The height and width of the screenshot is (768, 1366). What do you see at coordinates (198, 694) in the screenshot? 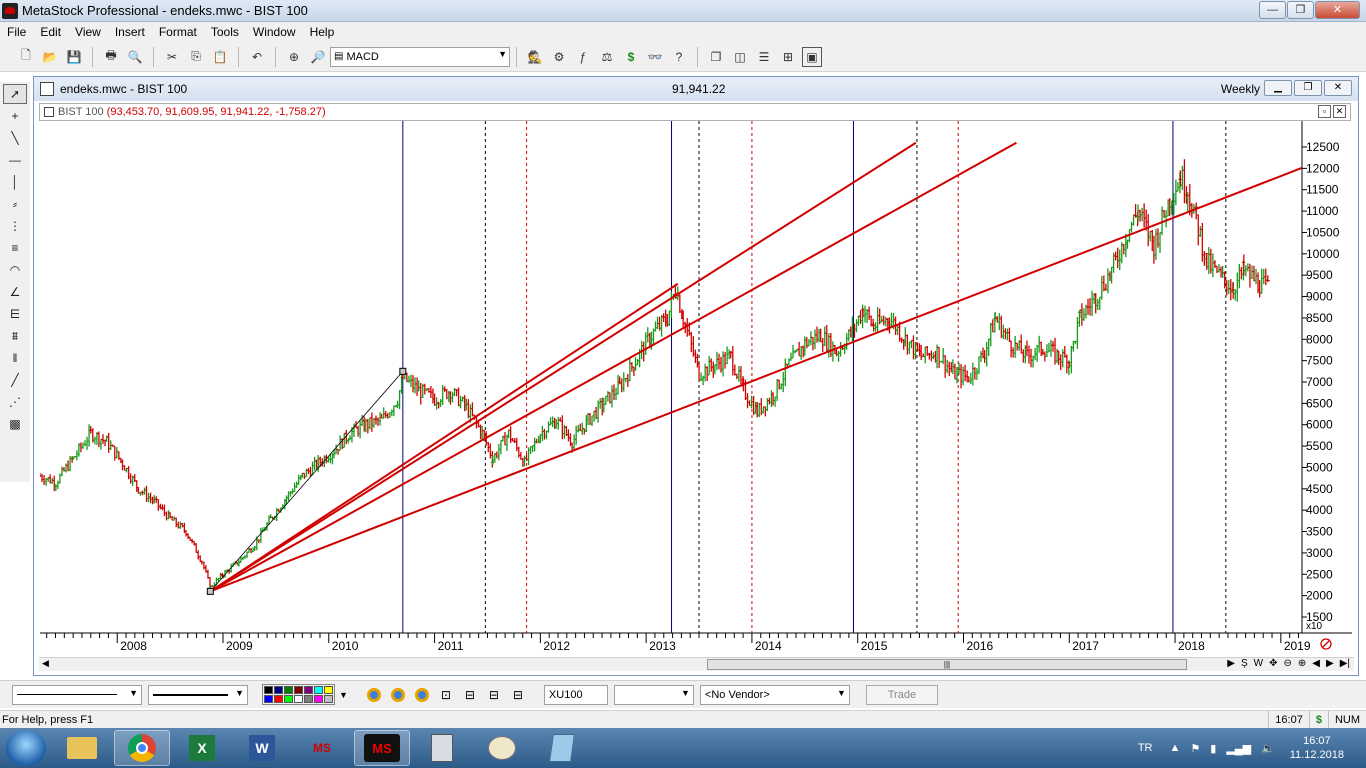
I see `line-weight-combo: ▼` at bounding box center [198, 694].